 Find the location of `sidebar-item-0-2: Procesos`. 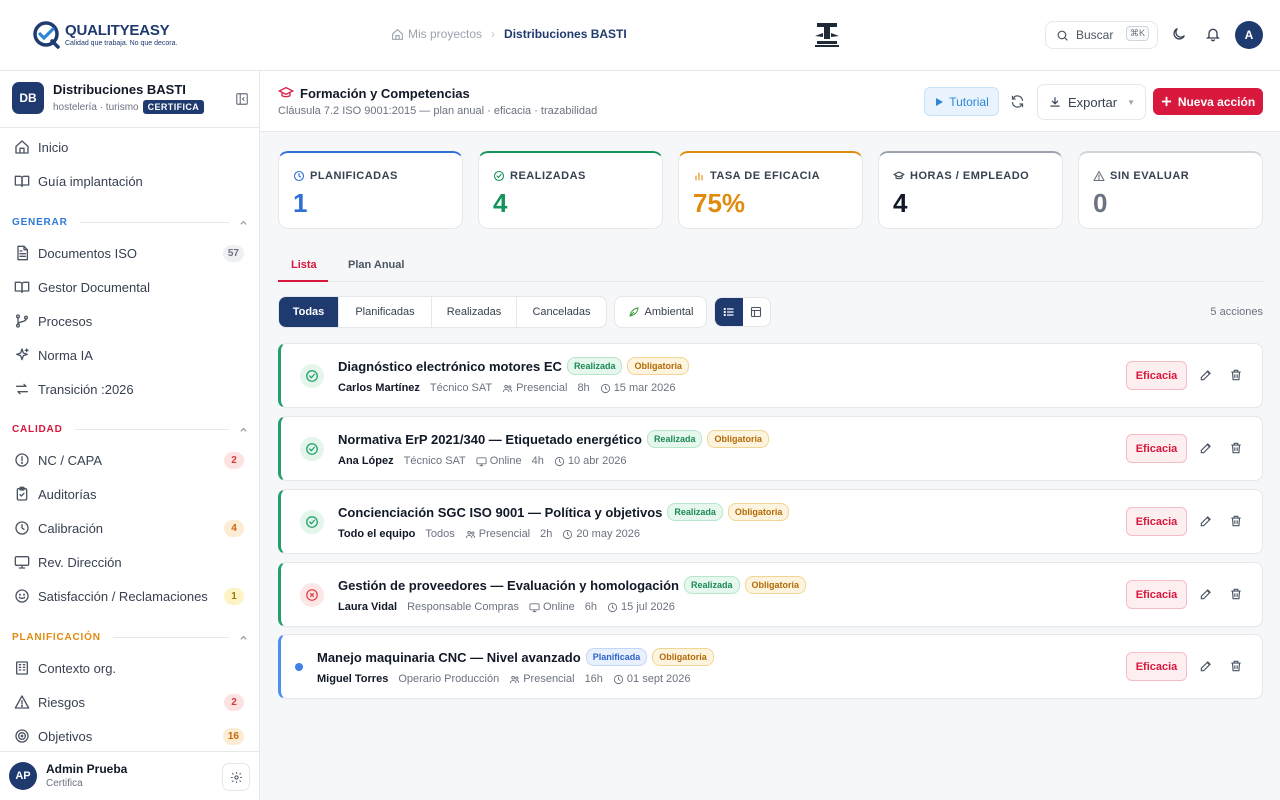

sidebar-item-0-2: Procesos is located at coordinates (130, 321).